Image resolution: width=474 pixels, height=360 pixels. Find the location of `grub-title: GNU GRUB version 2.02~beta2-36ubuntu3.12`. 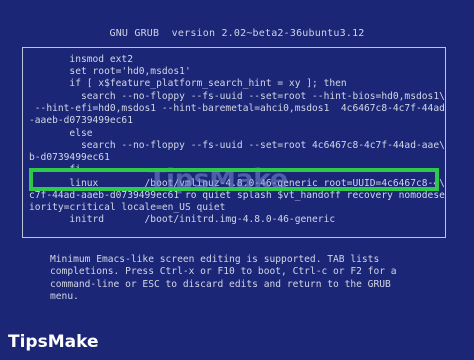

grub-title: GNU GRUB version 2.02~beta2-36ubuntu3.12 is located at coordinates (237, 33).